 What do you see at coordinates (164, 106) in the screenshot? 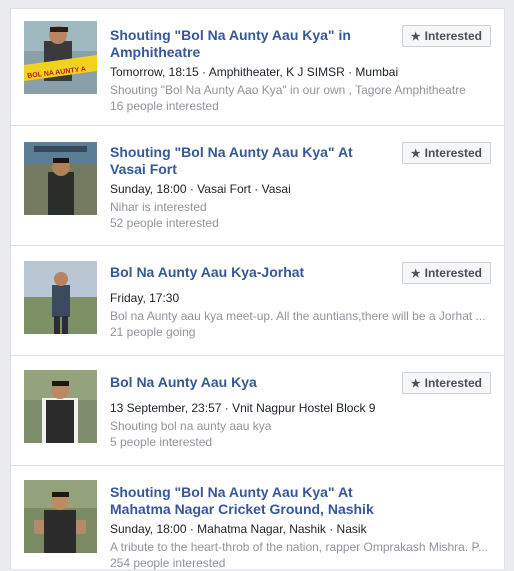
I see `event-count: 16 people interested` at bounding box center [164, 106].